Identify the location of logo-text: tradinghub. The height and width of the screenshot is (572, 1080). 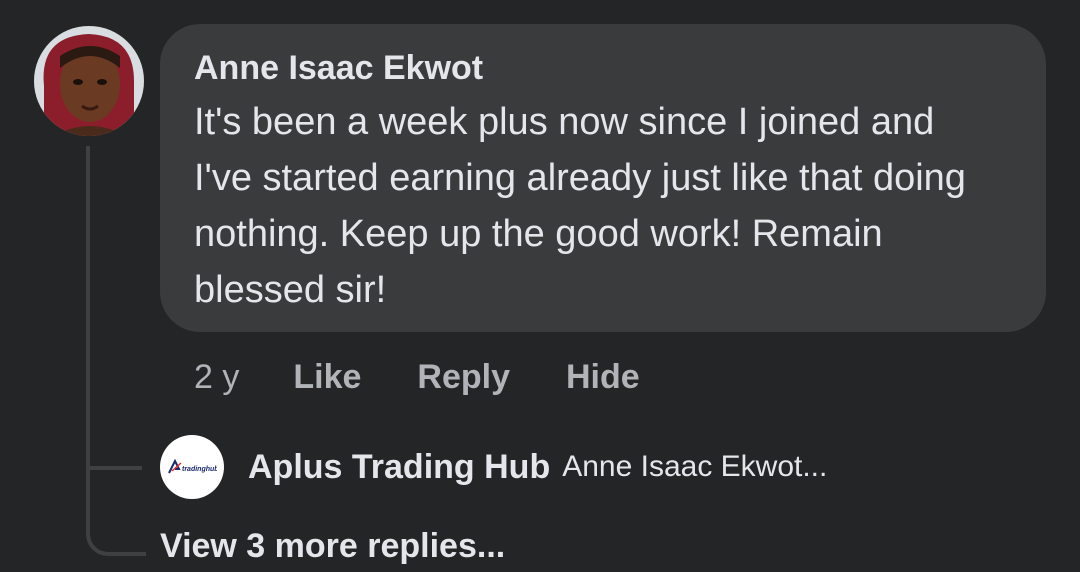
(199, 469).